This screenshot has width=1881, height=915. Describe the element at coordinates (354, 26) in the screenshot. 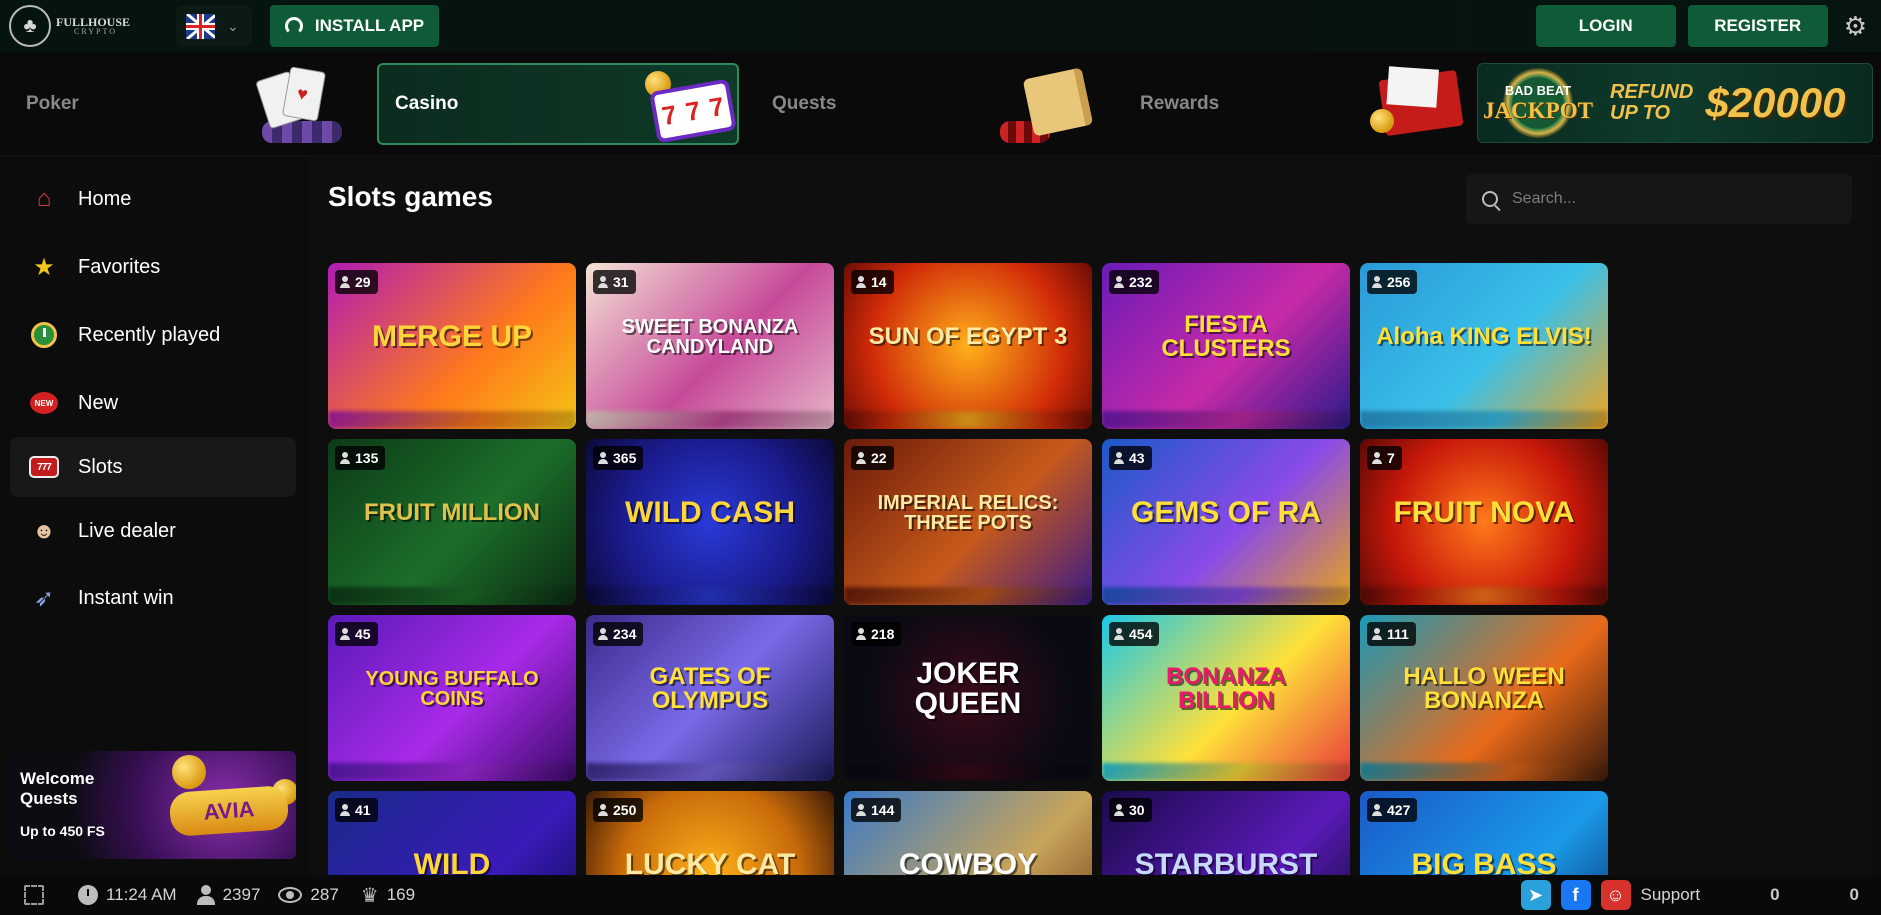

I see `install-app-button: INSTALL APP` at that location.